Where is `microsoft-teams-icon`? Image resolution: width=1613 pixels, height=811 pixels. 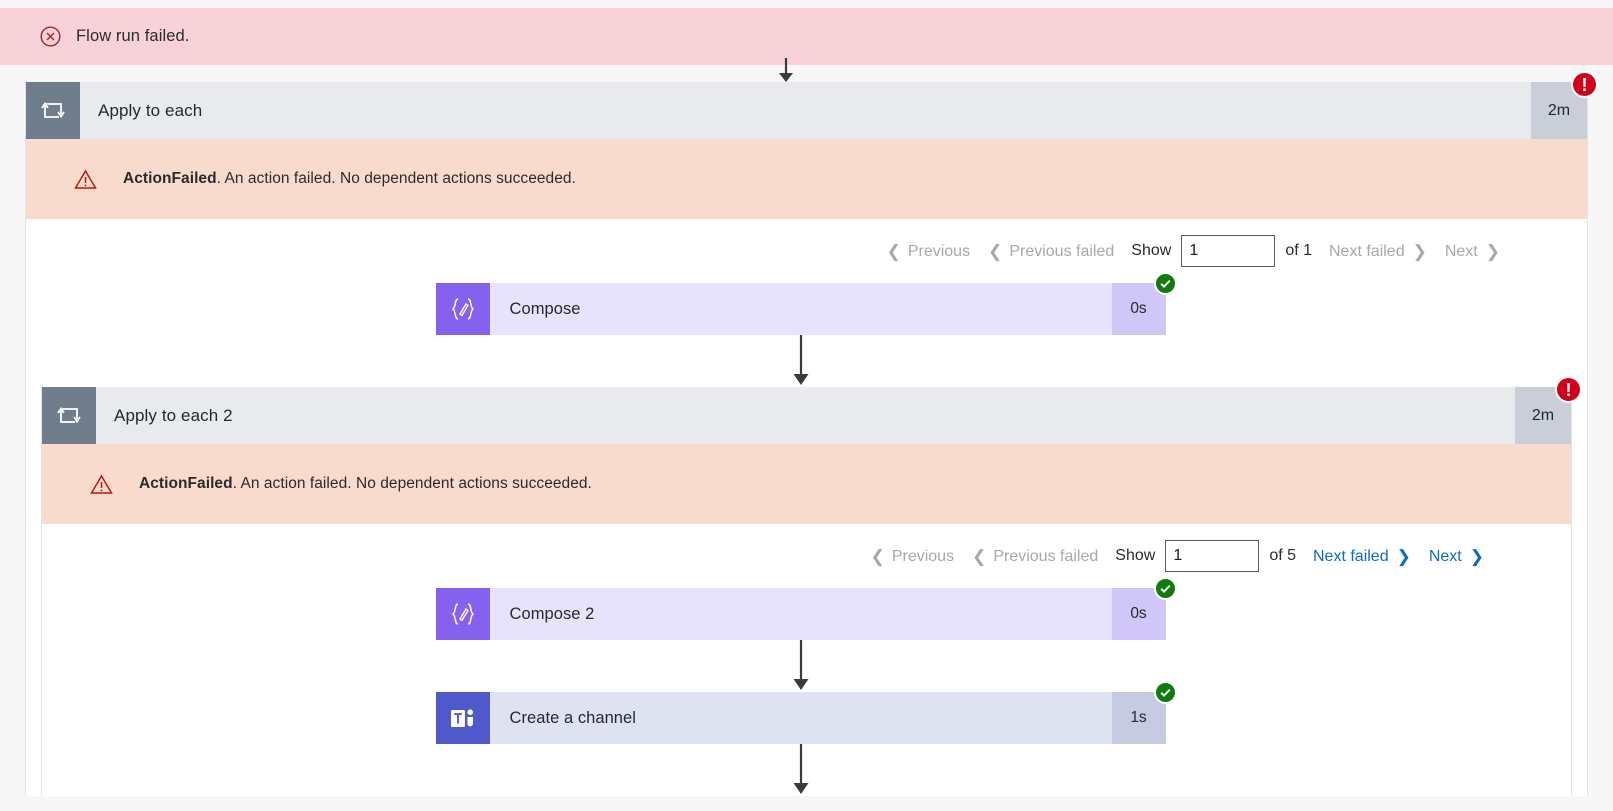
microsoft-teams-icon is located at coordinates (462, 717).